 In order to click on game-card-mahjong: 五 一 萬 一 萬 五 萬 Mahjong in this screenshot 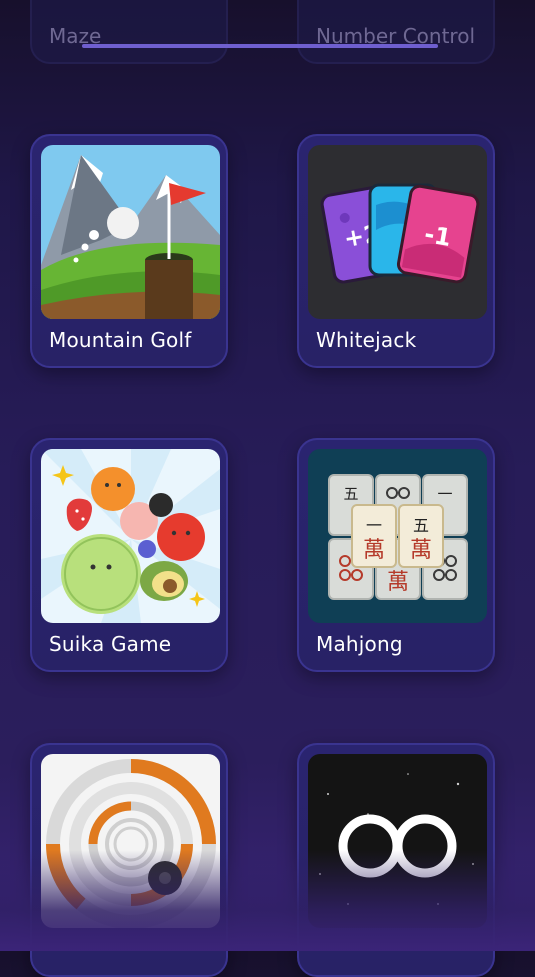, I will do `click(396, 555)`.